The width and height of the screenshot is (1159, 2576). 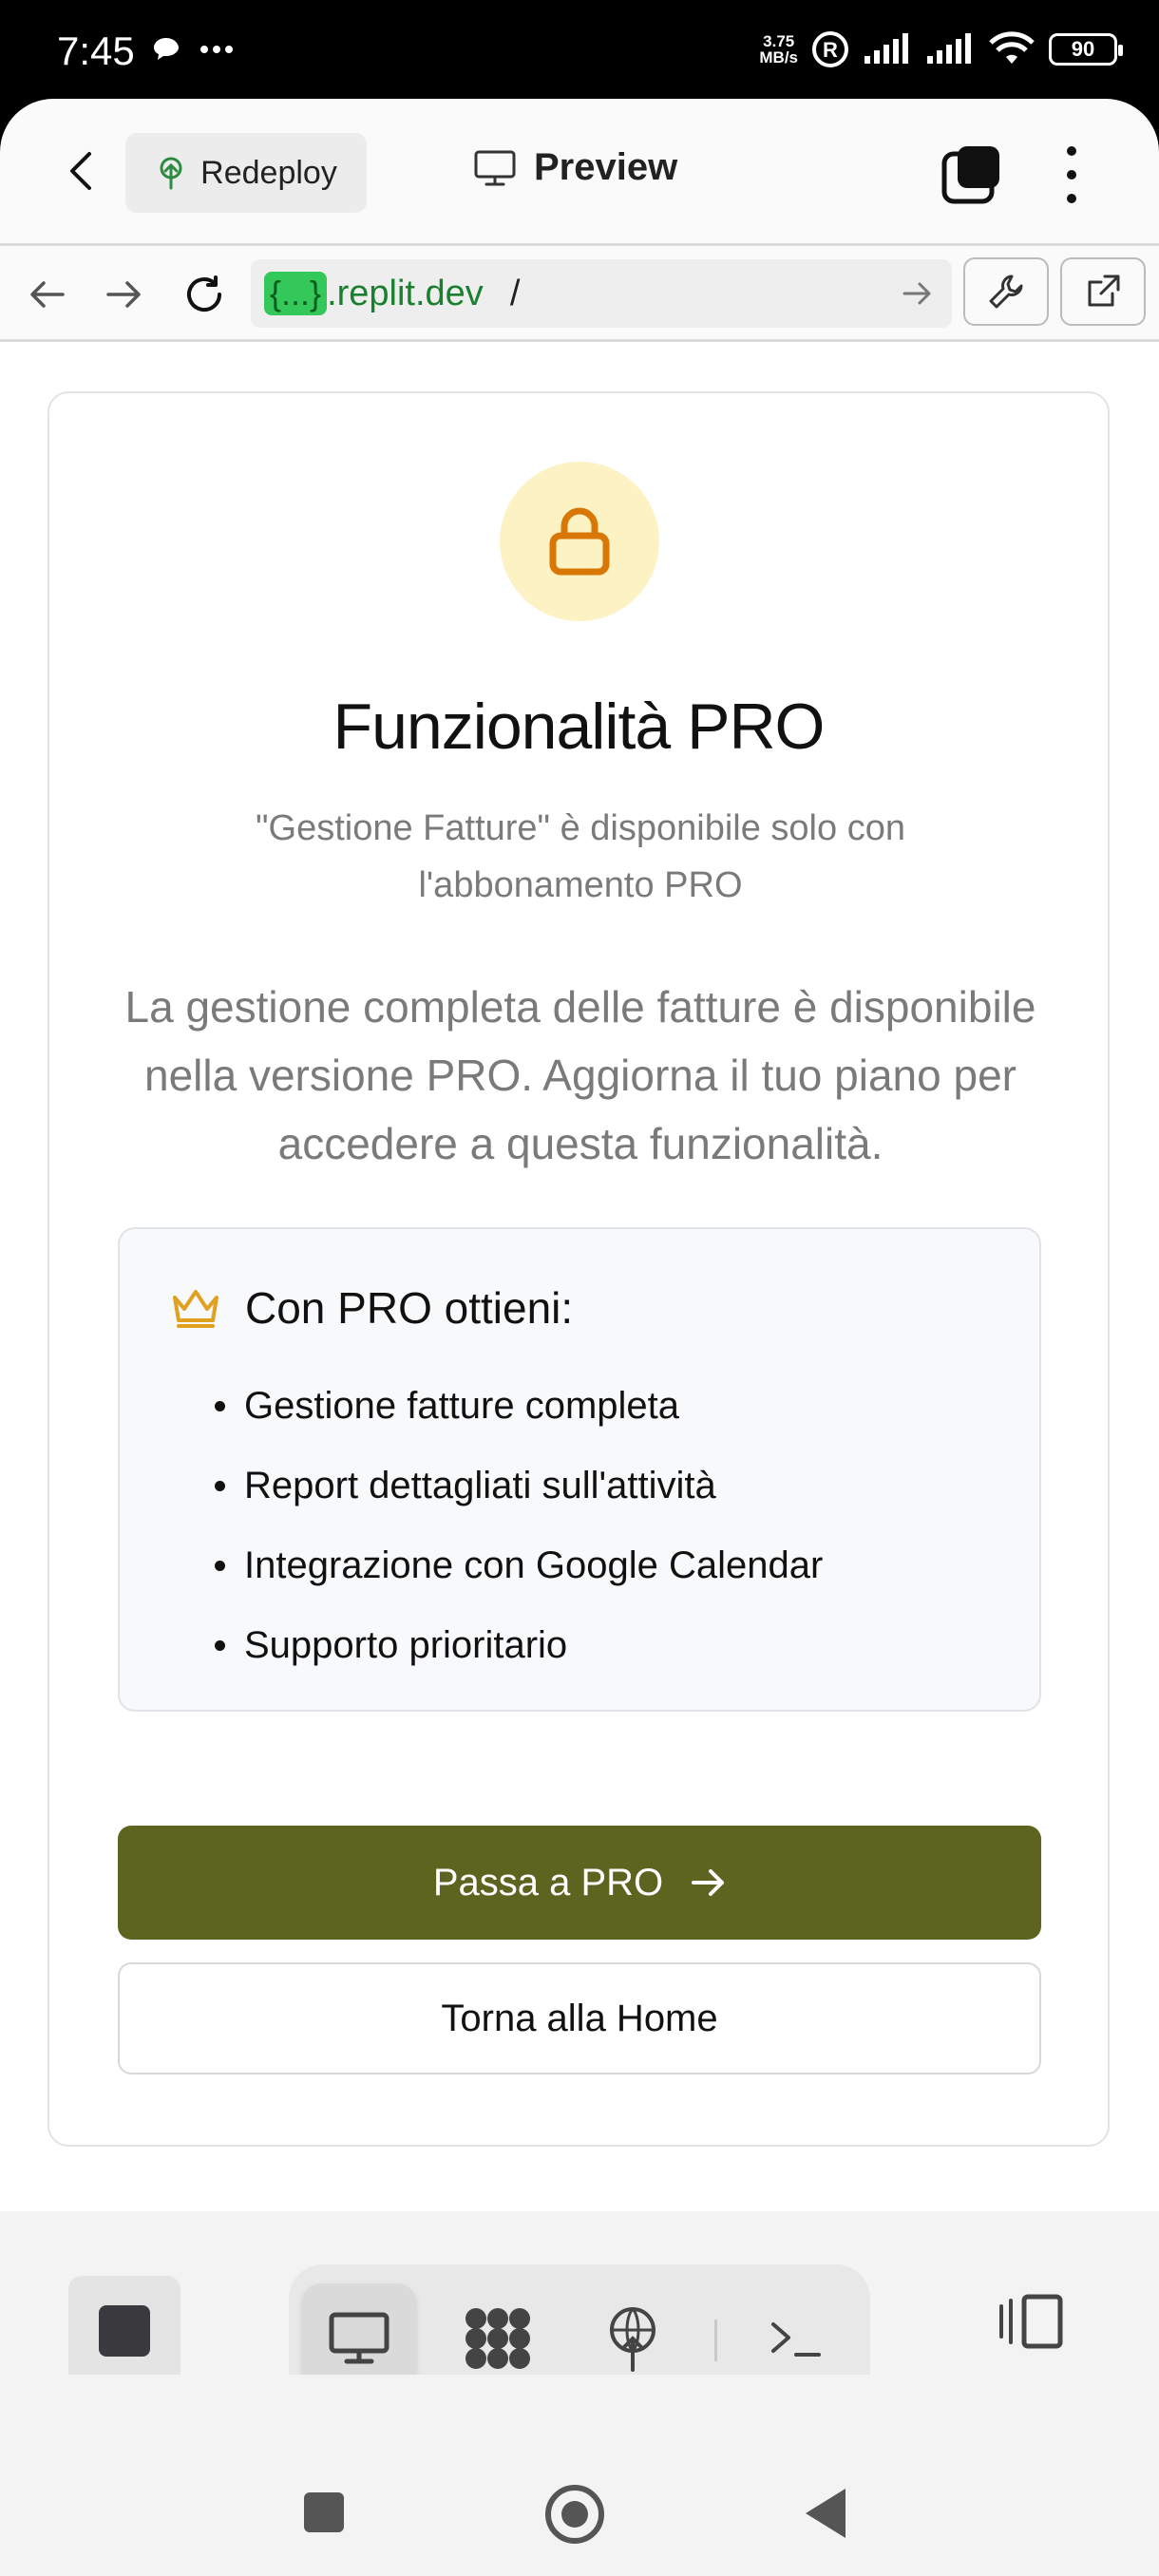 I want to click on layout-toggle-icon, so click(x=1031, y=2321).